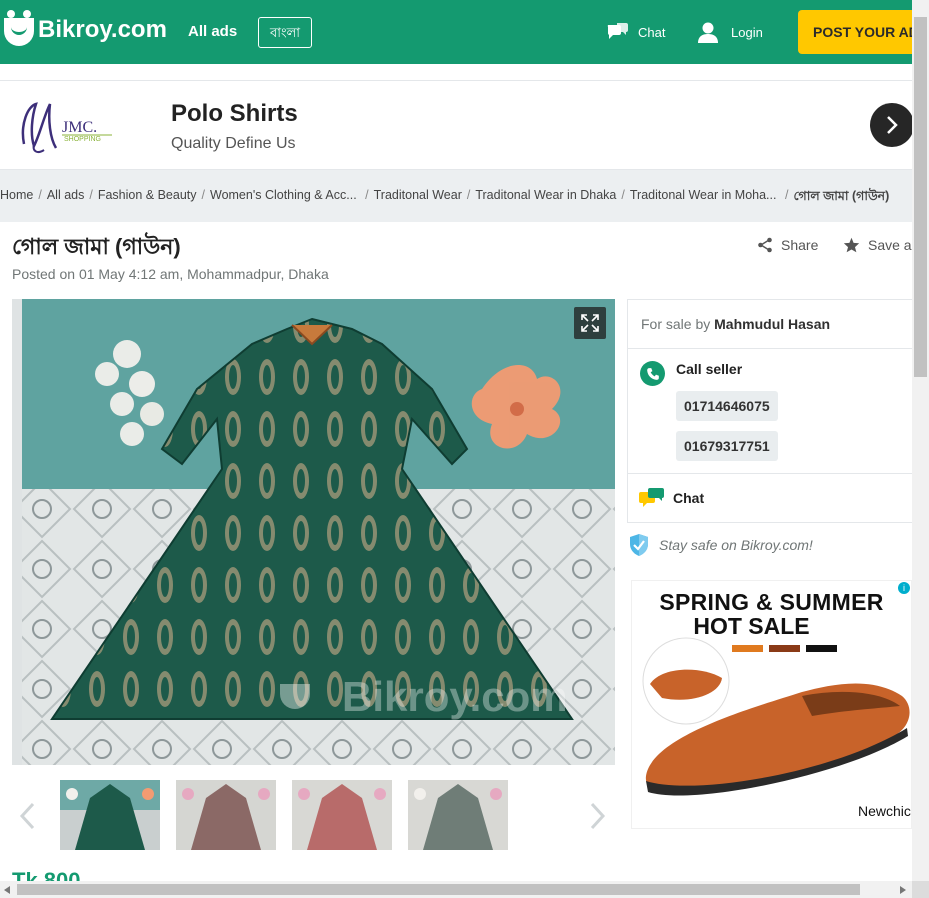 The height and width of the screenshot is (898, 929). I want to click on all-ads-link: All ads, so click(212, 31).